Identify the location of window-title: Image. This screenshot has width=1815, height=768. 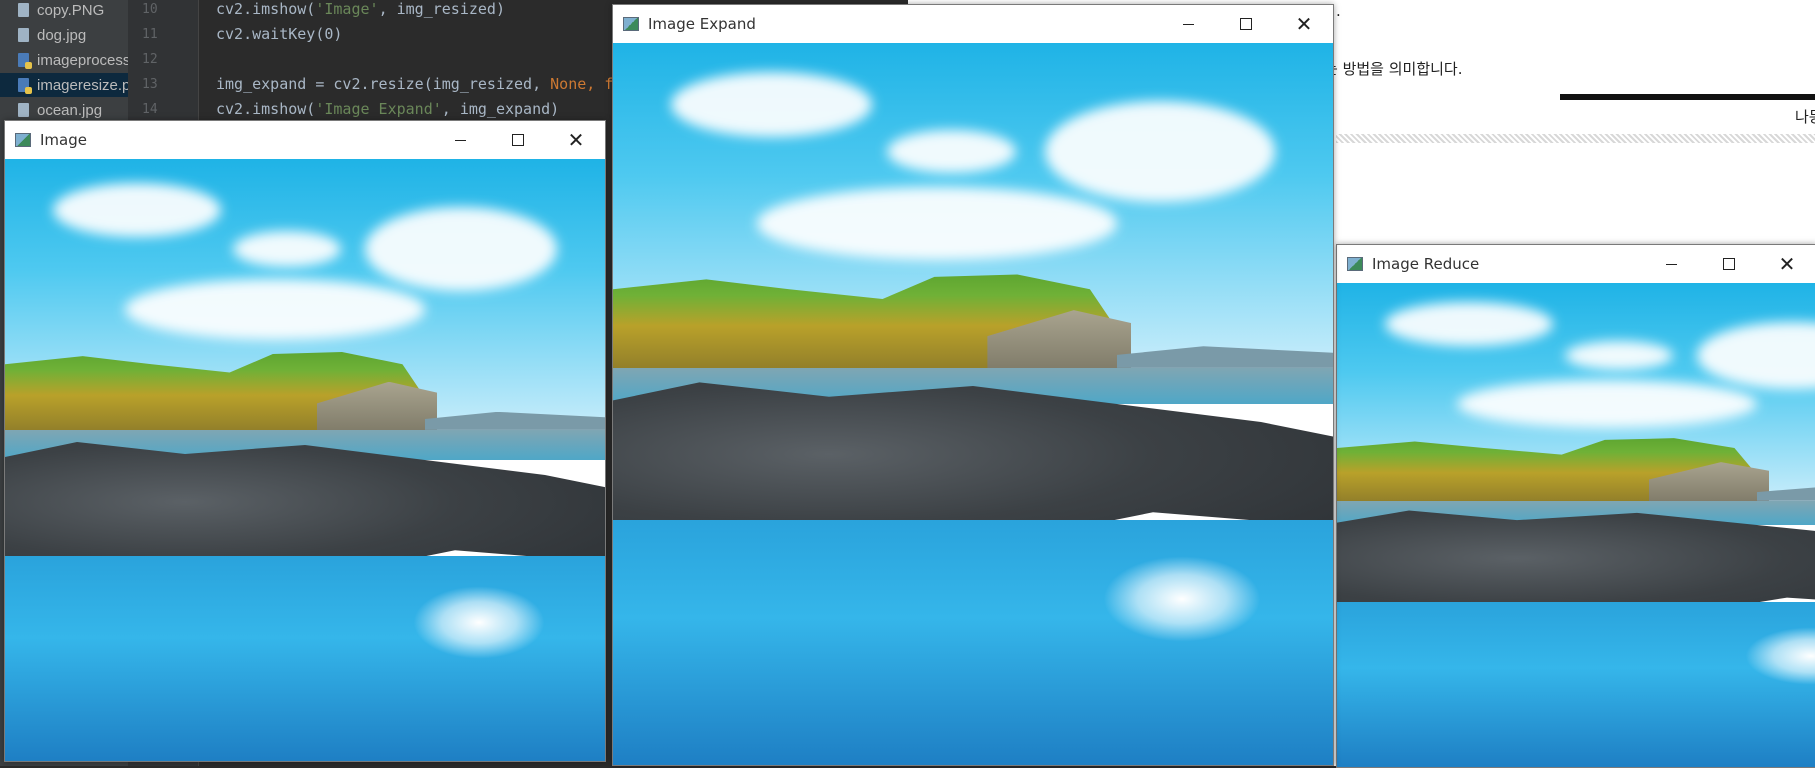
(63, 140).